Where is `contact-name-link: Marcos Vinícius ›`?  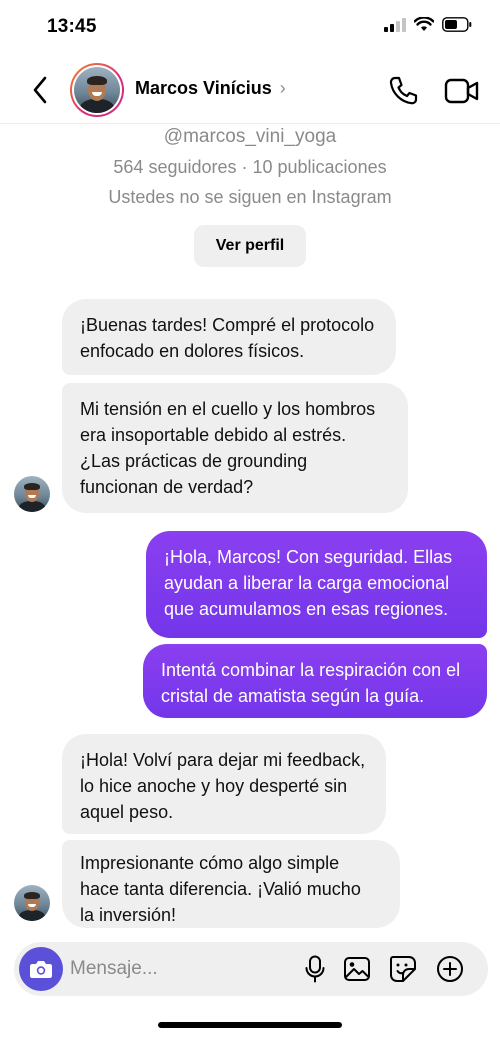
contact-name-link: Marcos Vinícius › is located at coordinates (210, 88).